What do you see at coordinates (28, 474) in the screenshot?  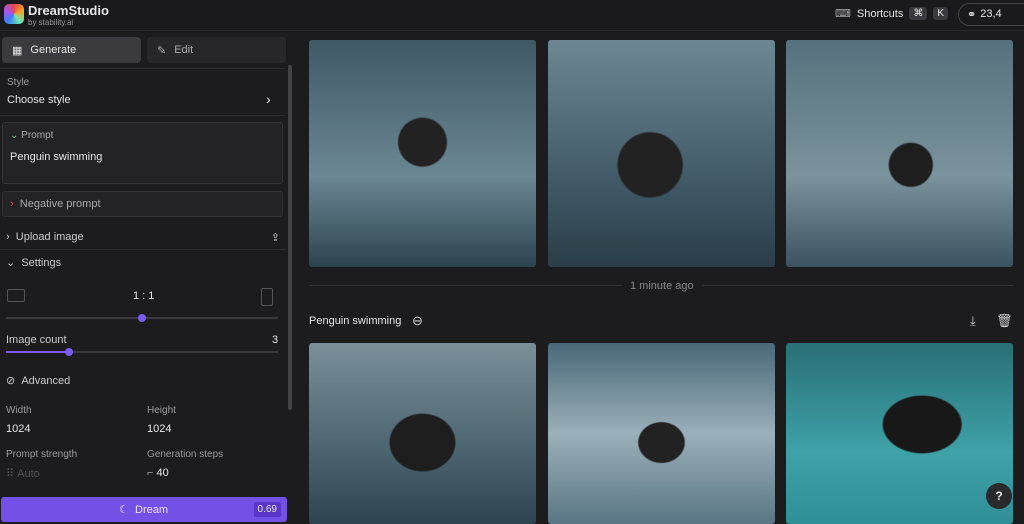 I see `prompt-strength-value: Auto` at bounding box center [28, 474].